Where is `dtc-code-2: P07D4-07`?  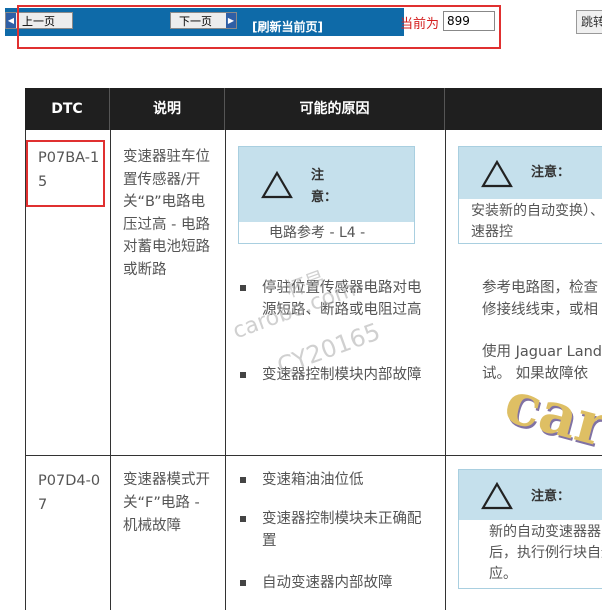 dtc-code-2: P07D4-07 is located at coordinates (69, 493).